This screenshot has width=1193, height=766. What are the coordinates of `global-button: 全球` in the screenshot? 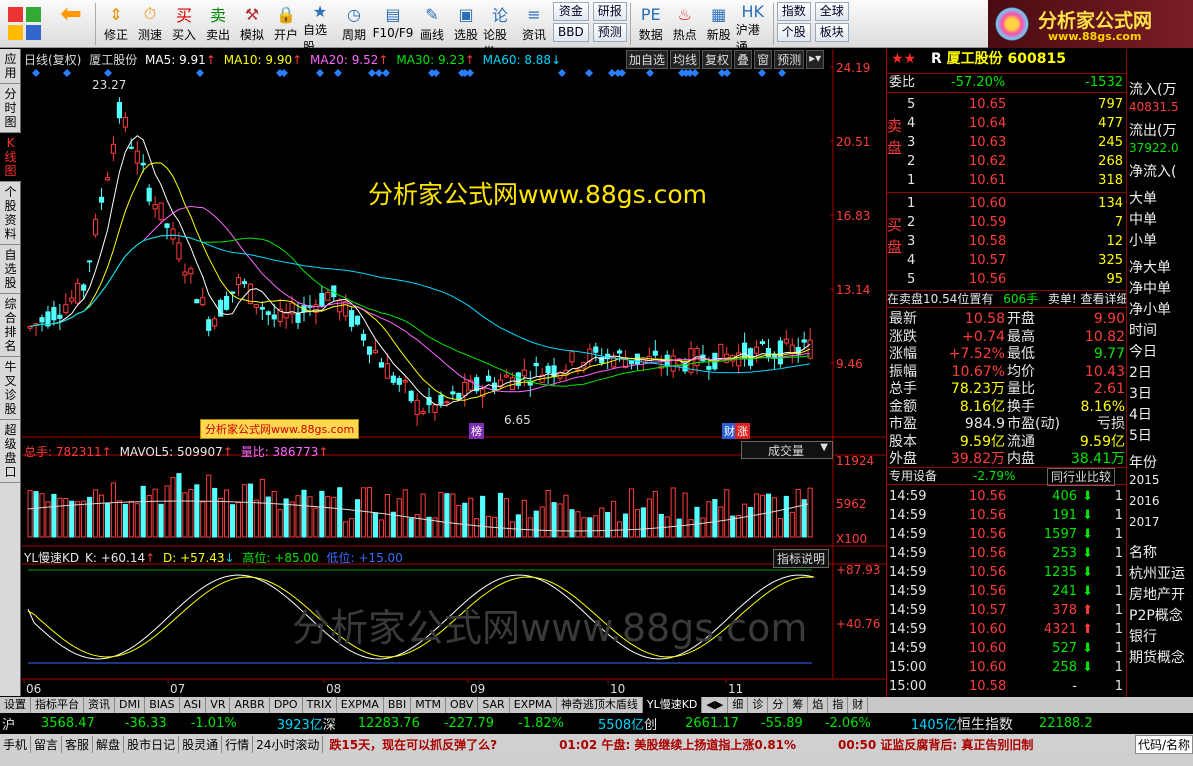 It's located at (831, 11).